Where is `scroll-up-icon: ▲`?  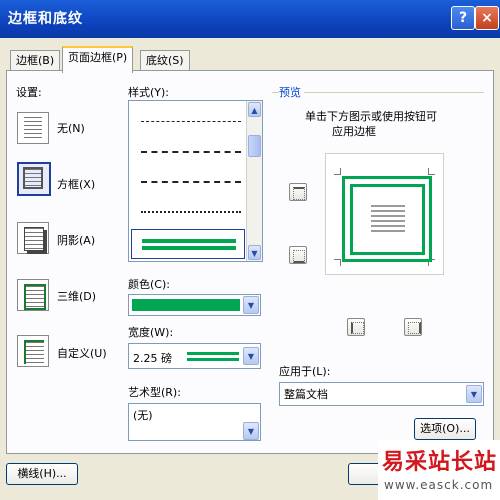
scroll-up-icon: ▲ is located at coordinates (254, 109).